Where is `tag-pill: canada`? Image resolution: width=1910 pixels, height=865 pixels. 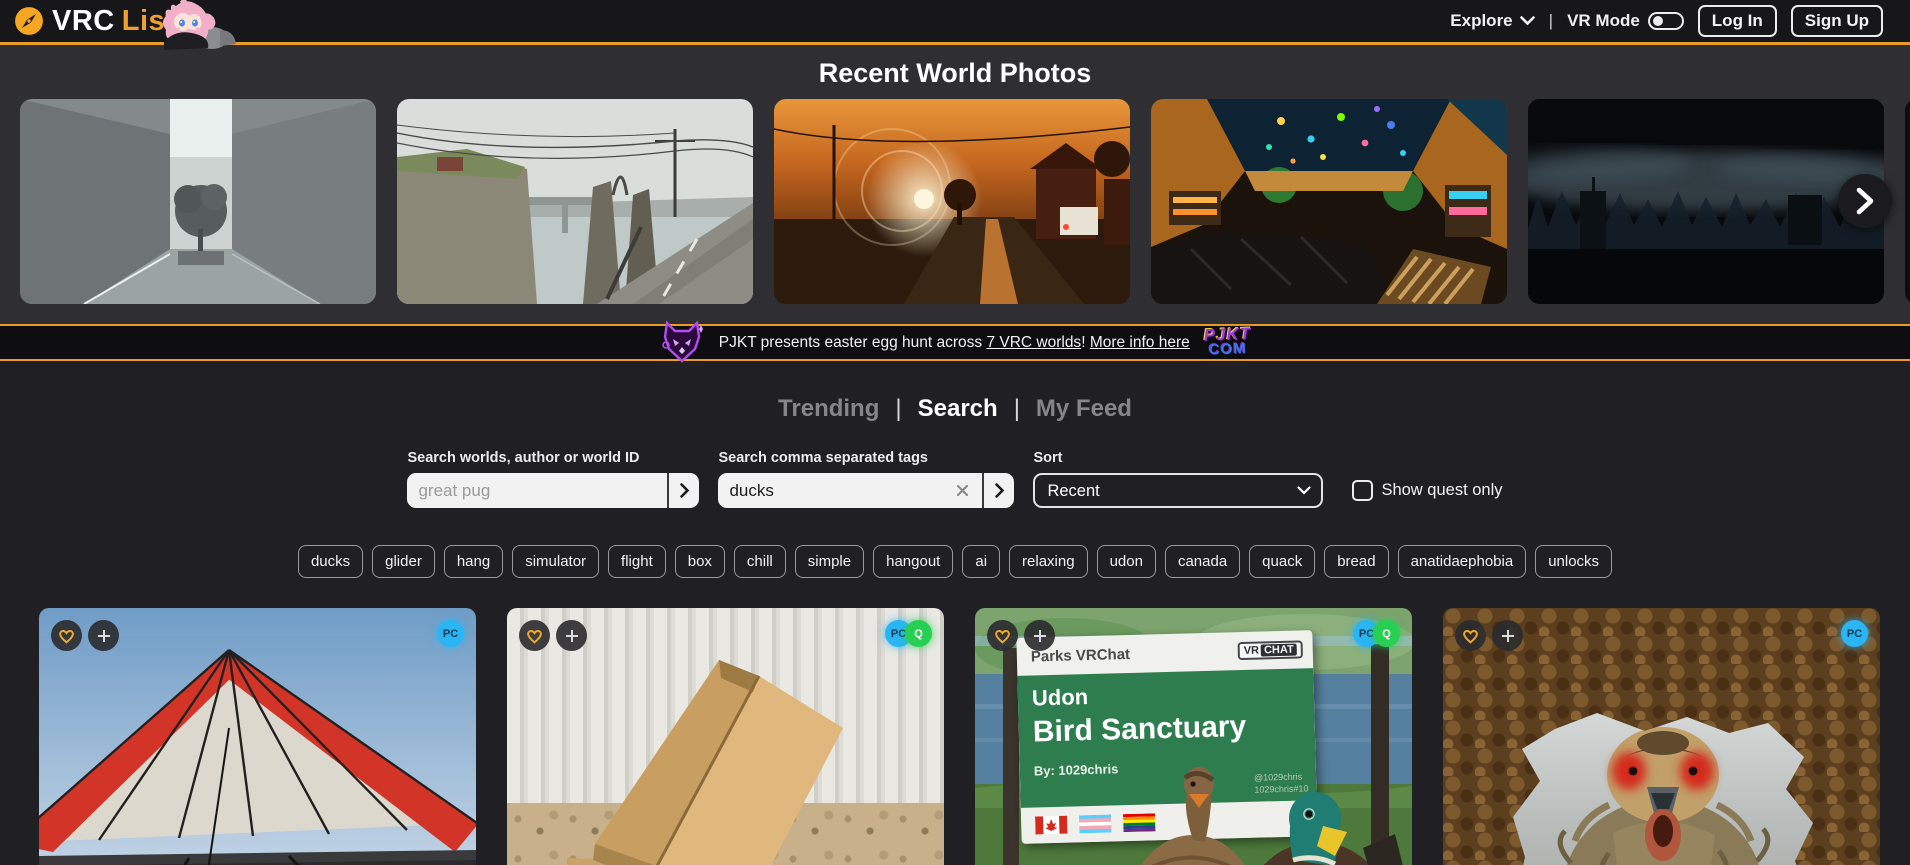
tag-pill: canada is located at coordinates (1202, 561).